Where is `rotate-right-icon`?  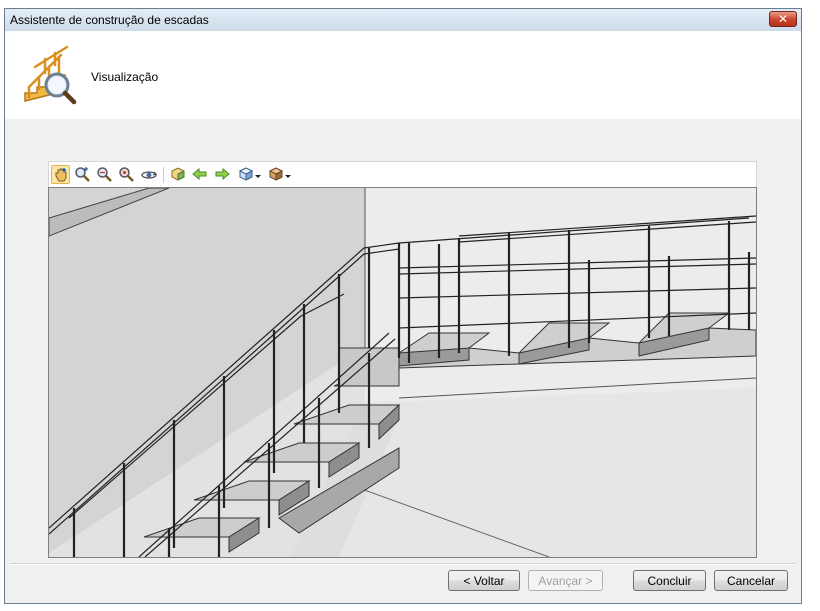
rotate-right-icon is located at coordinates (222, 174).